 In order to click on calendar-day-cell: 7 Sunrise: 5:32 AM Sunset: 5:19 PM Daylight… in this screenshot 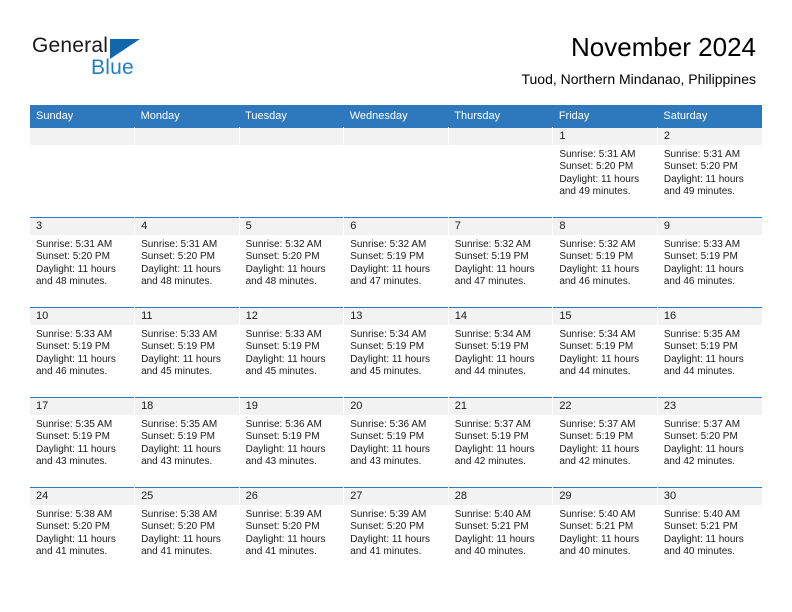, I will do `click(501, 262)`.